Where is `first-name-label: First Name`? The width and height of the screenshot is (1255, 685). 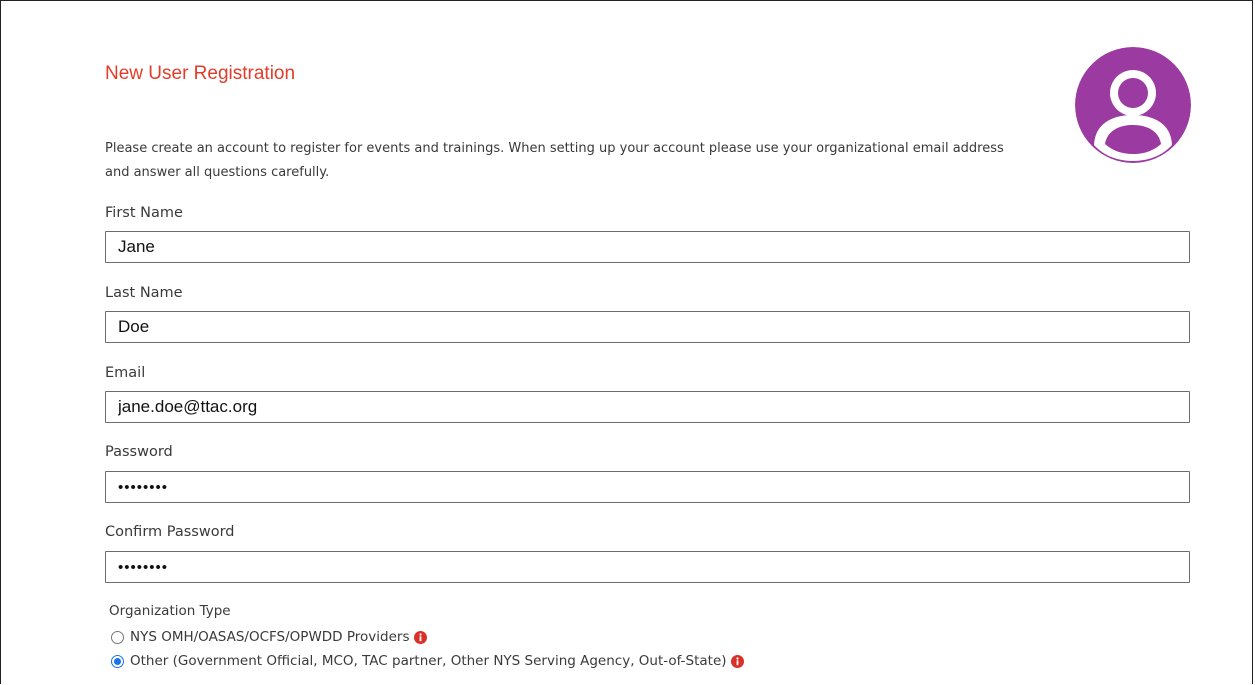
first-name-label: First Name is located at coordinates (144, 213).